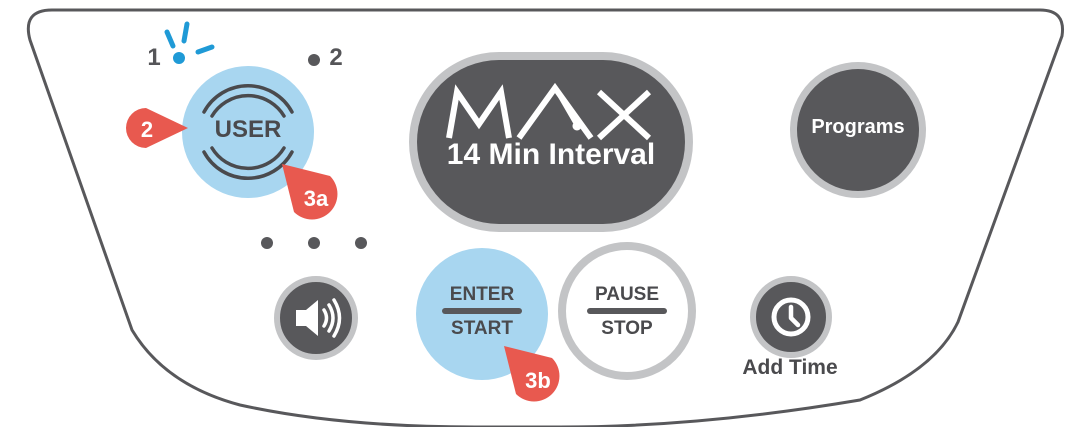 This screenshot has height=427, width=1066. I want to click on clock-icon, so click(791, 317).